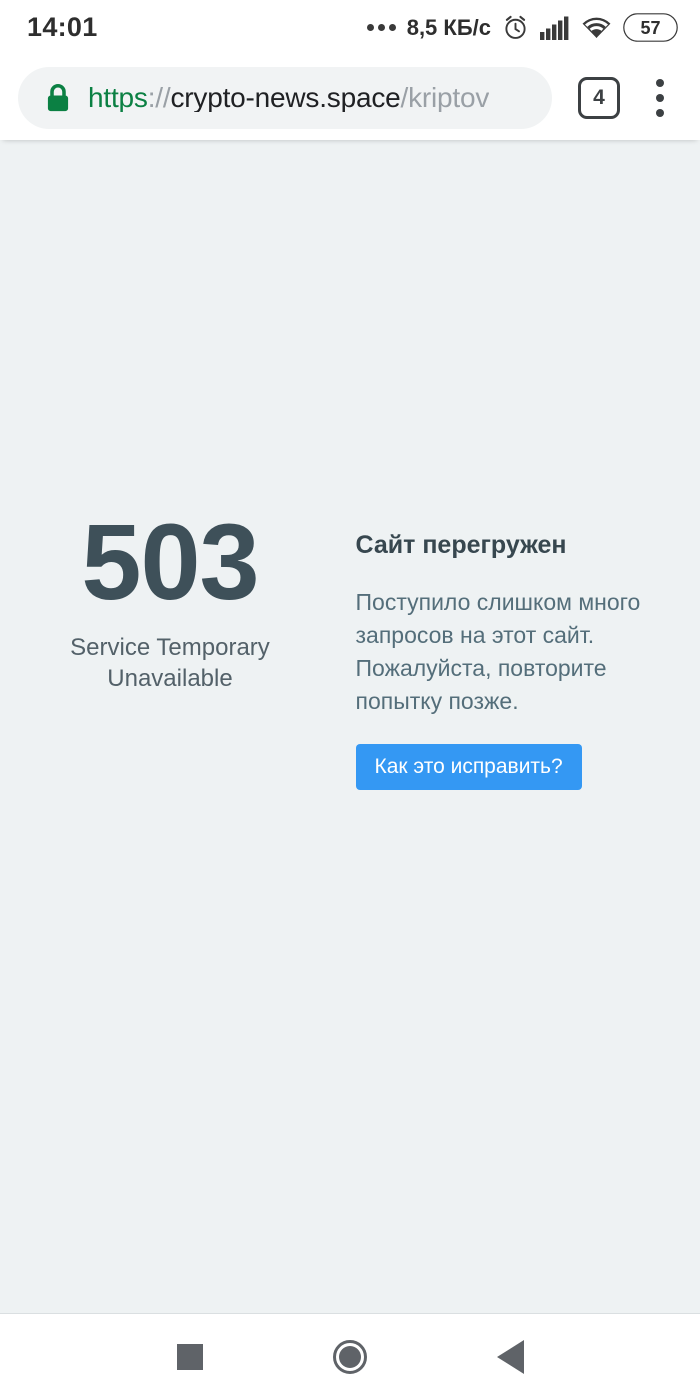  What do you see at coordinates (170, 561) in the screenshot?
I see `error-code: 503` at bounding box center [170, 561].